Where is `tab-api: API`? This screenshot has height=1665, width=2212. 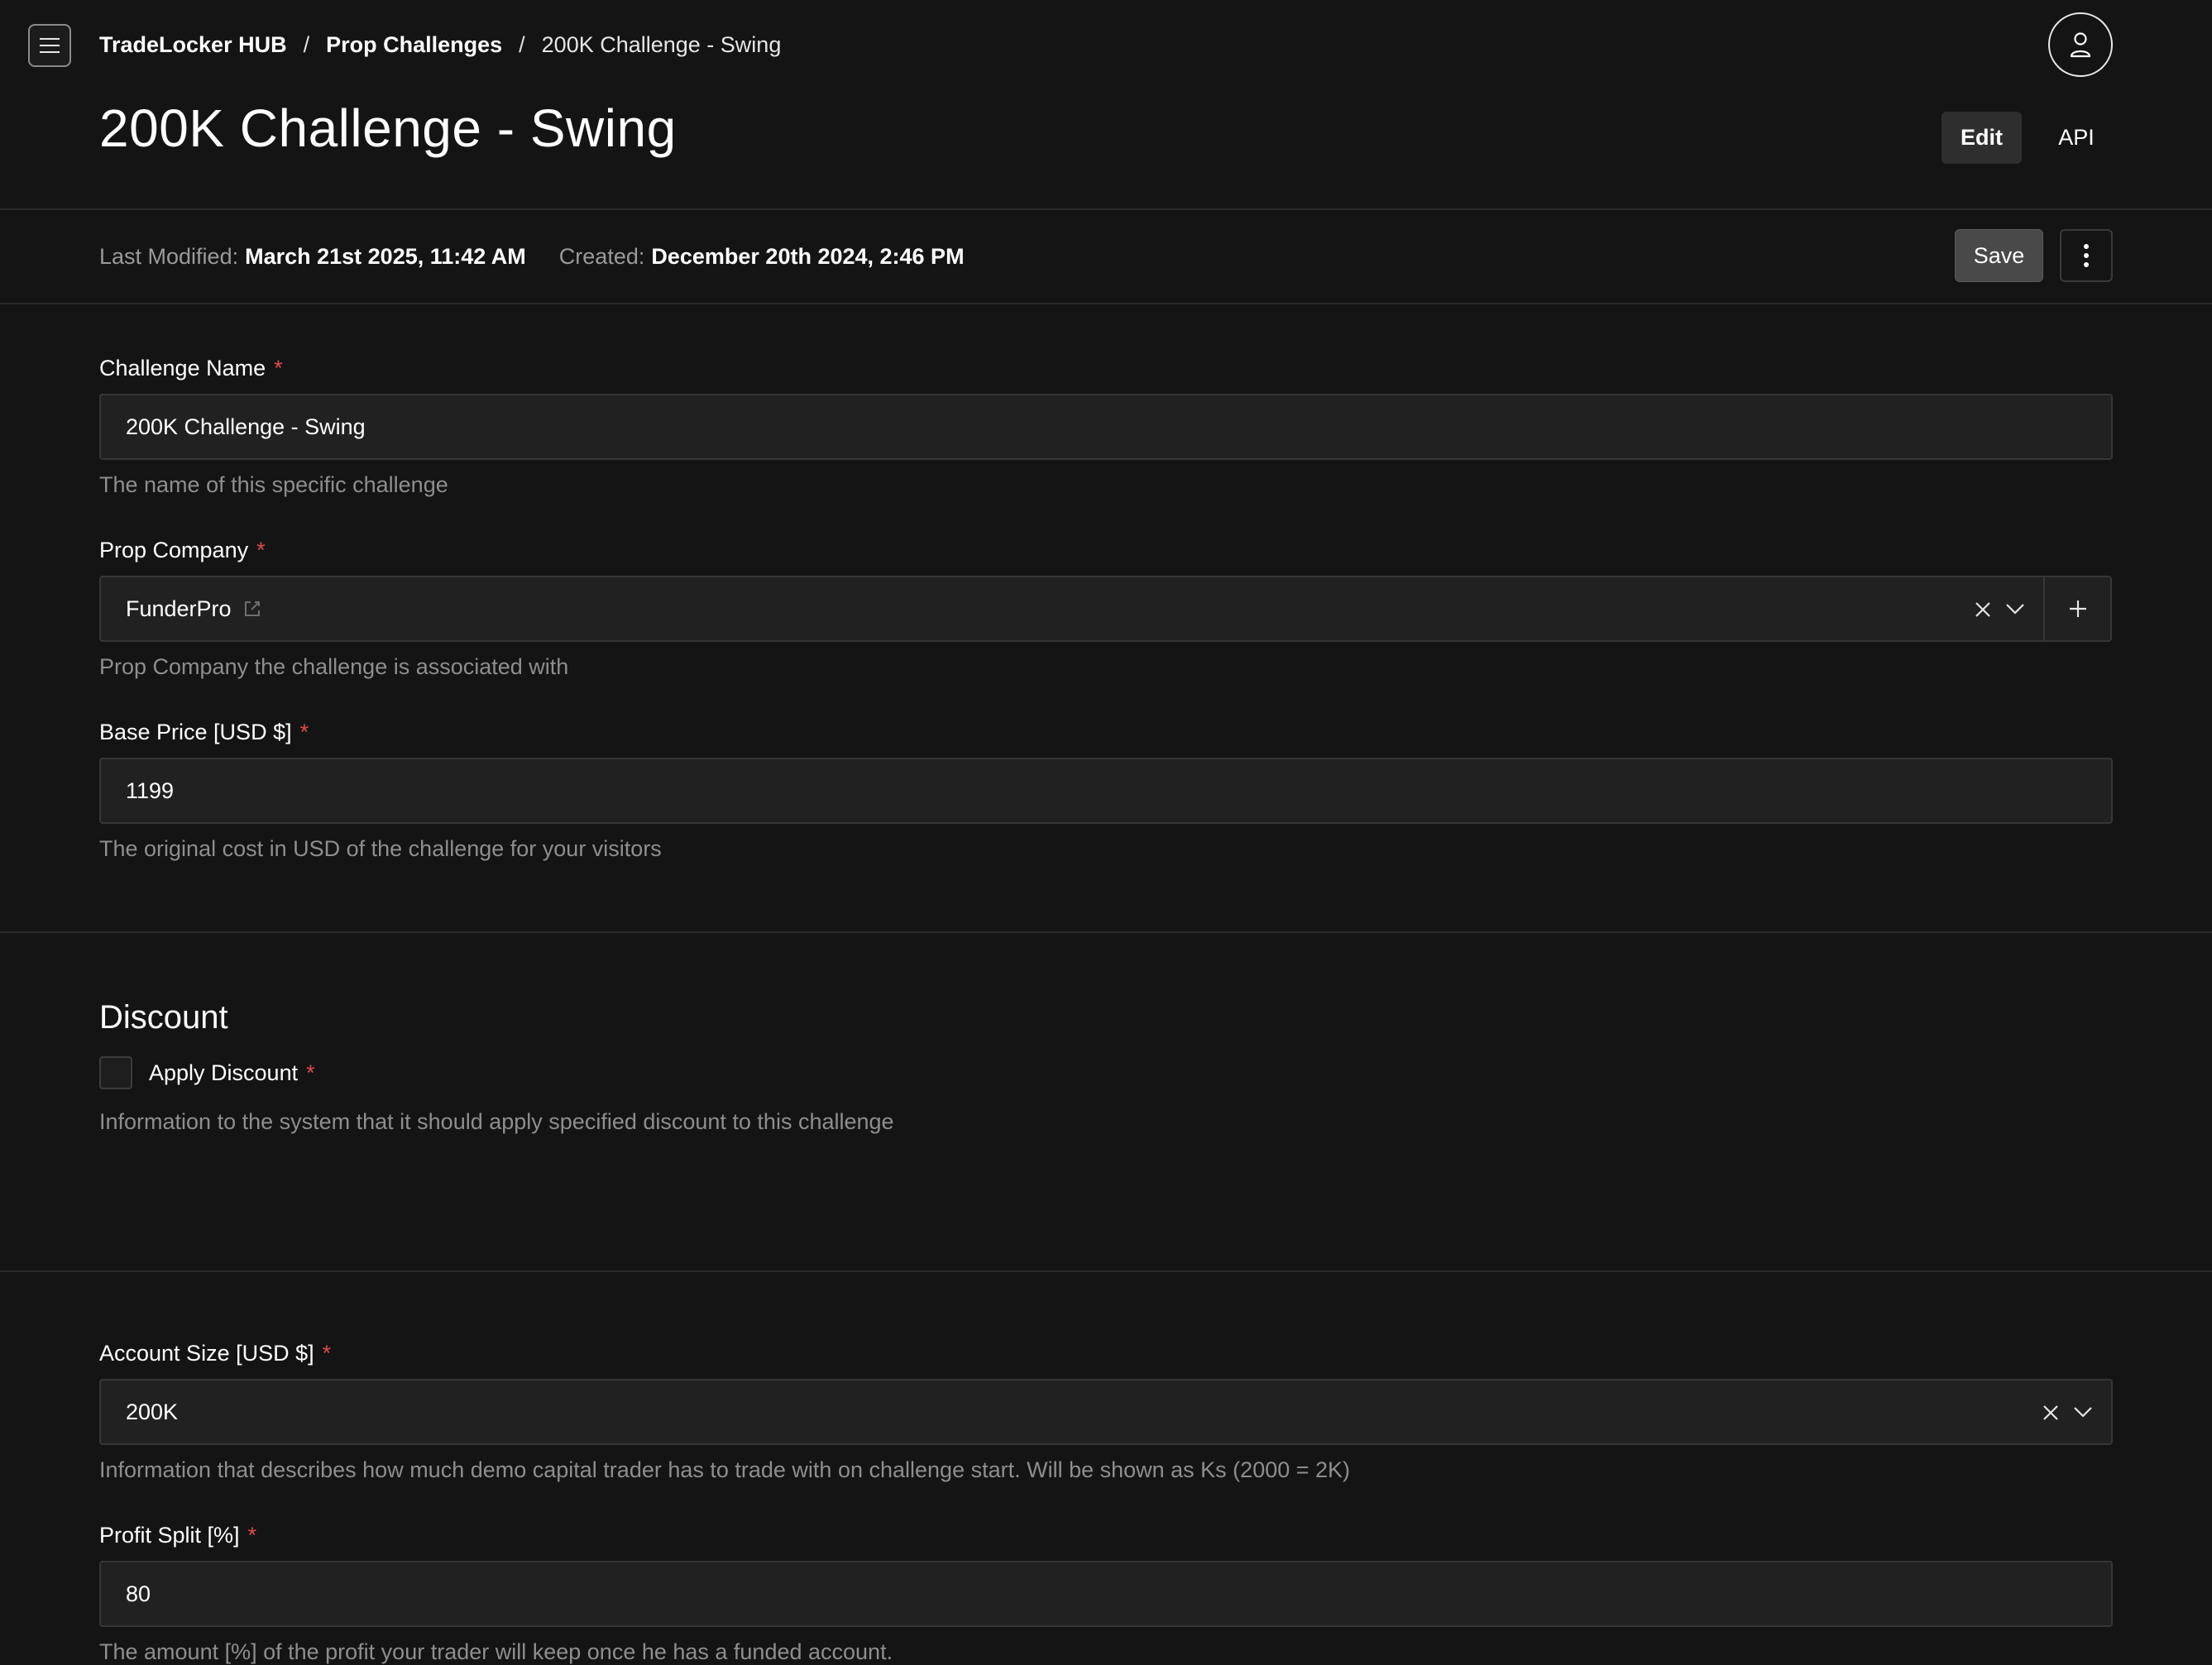
tab-api: API is located at coordinates (2076, 138).